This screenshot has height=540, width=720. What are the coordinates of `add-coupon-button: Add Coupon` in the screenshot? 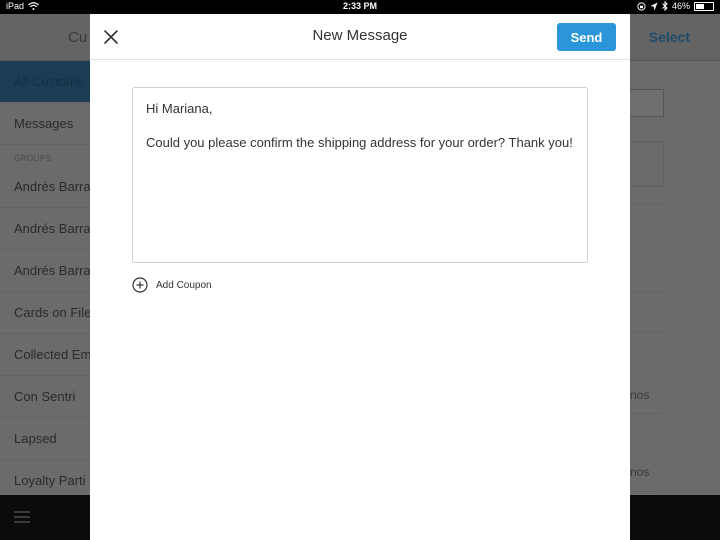 It's located at (172, 285).